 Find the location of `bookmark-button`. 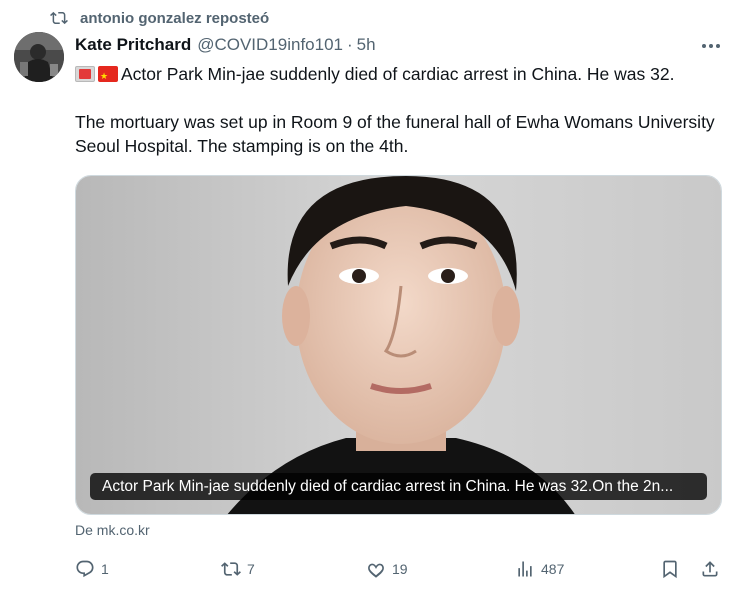

bookmark-button is located at coordinates (670, 569).